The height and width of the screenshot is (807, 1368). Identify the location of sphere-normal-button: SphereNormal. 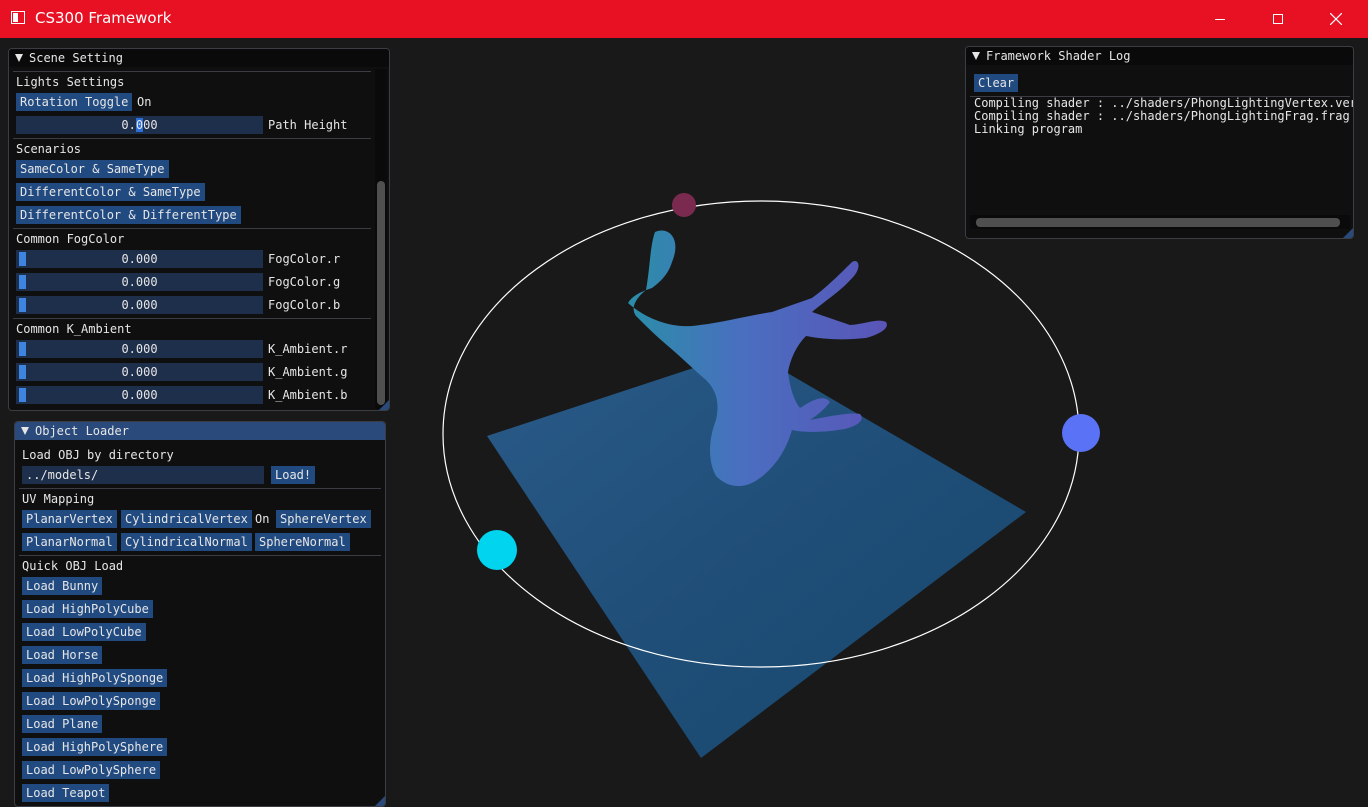
(302, 542).